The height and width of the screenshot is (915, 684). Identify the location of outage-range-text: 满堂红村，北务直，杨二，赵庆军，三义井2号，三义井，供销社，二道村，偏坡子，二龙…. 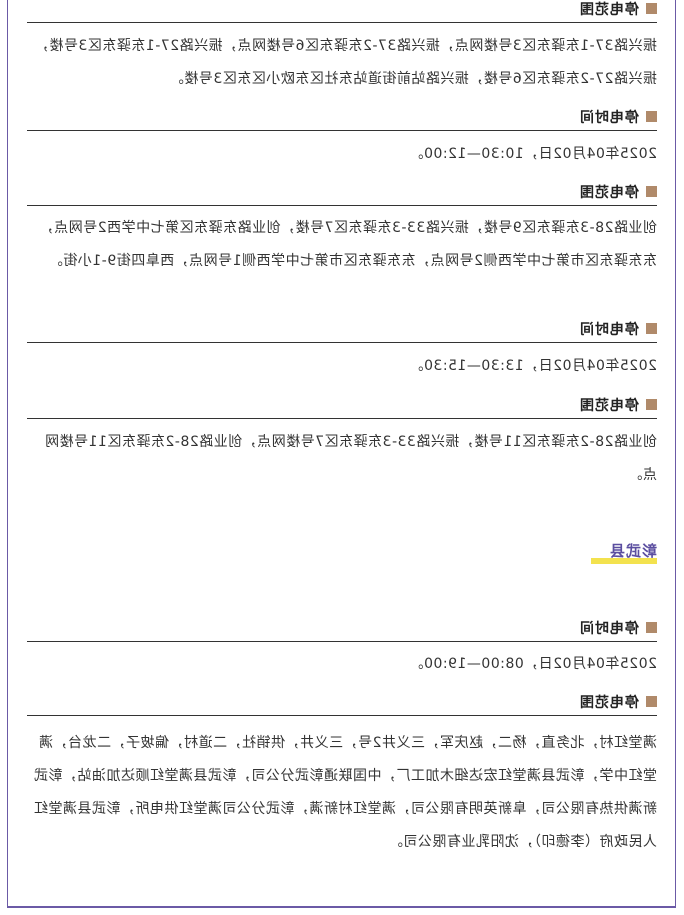
(345, 792).